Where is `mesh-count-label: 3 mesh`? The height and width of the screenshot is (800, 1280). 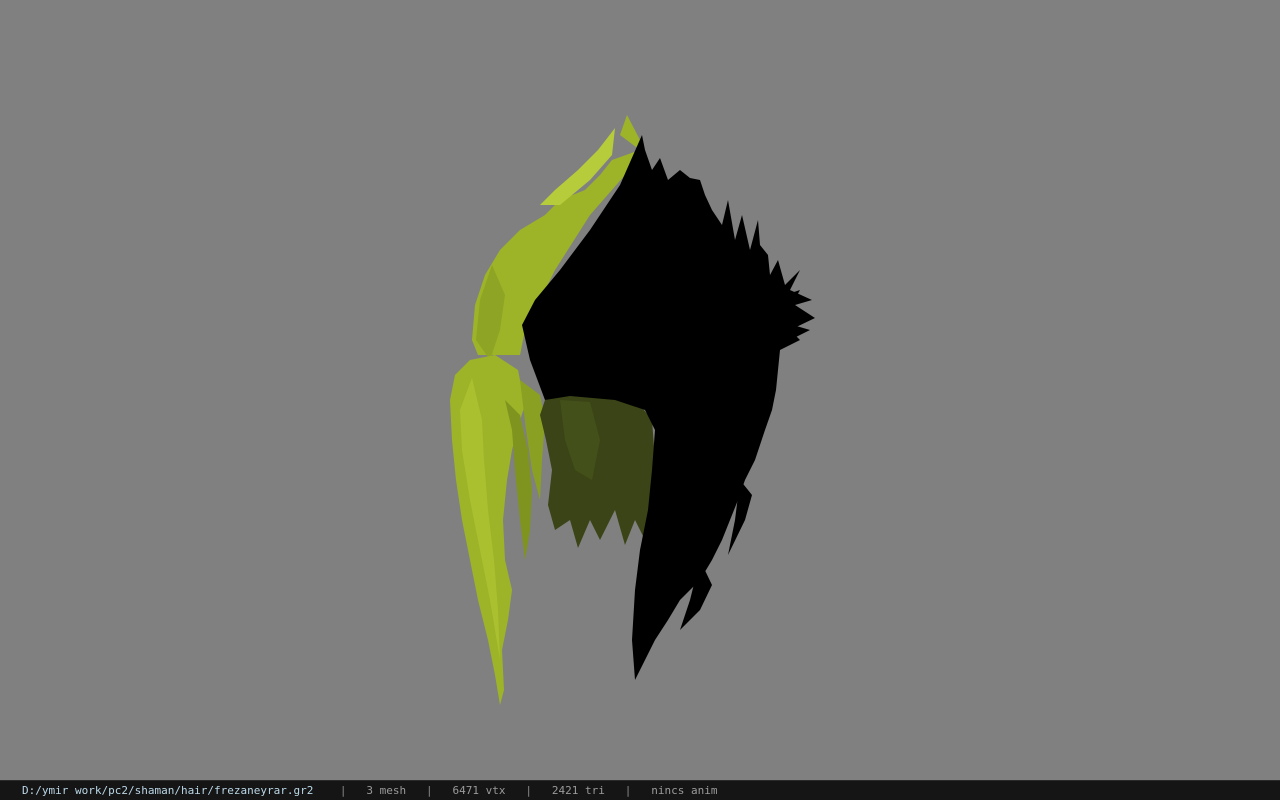
mesh-count-label: 3 mesh is located at coordinates (386, 790).